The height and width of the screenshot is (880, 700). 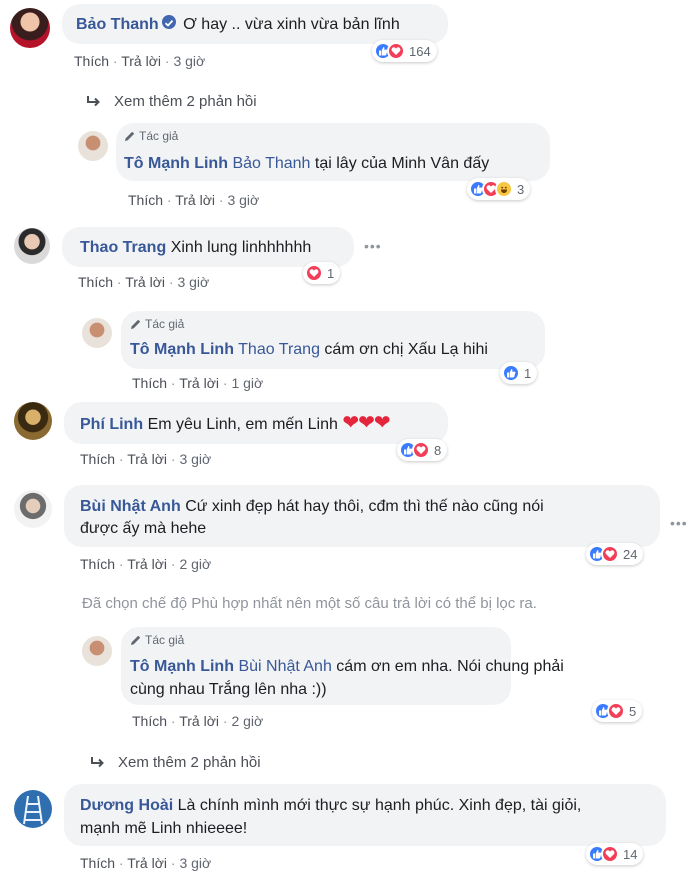 What do you see at coordinates (615, 854) in the screenshot?
I see `reaction-summary: 14` at bounding box center [615, 854].